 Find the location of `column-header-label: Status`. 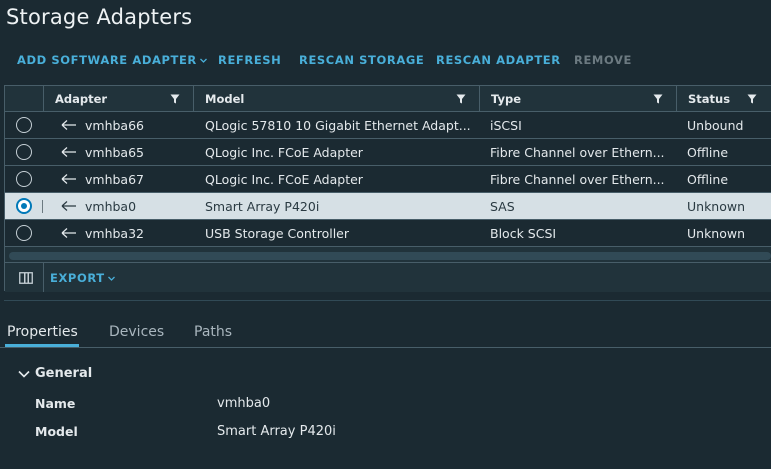

column-header-label: Status is located at coordinates (709, 98).